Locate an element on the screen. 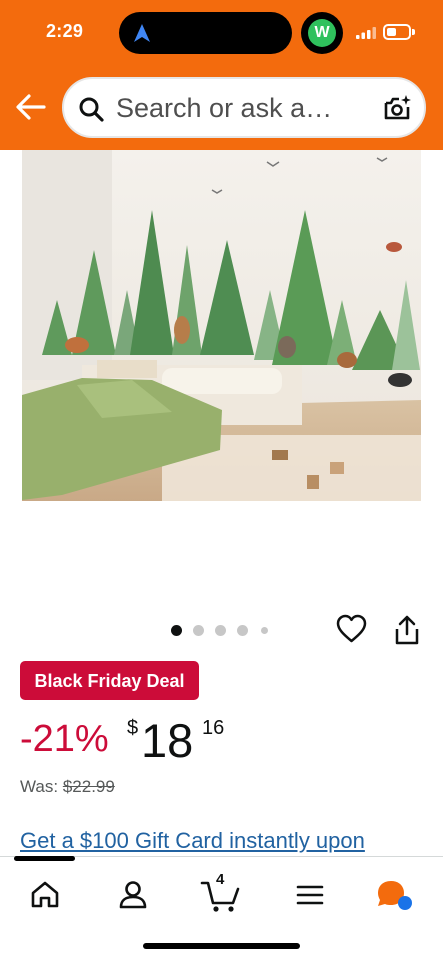 This screenshot has height=960, width=443. account-icon is located at coordinates (133, 895).